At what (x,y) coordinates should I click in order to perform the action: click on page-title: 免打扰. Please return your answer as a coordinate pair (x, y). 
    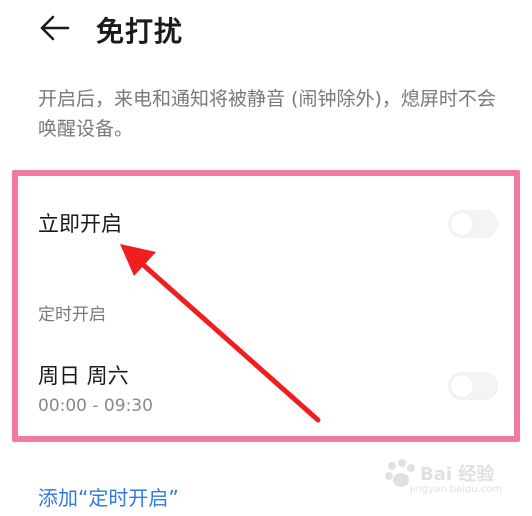
    Looking at the image, I should click on (140, 31).